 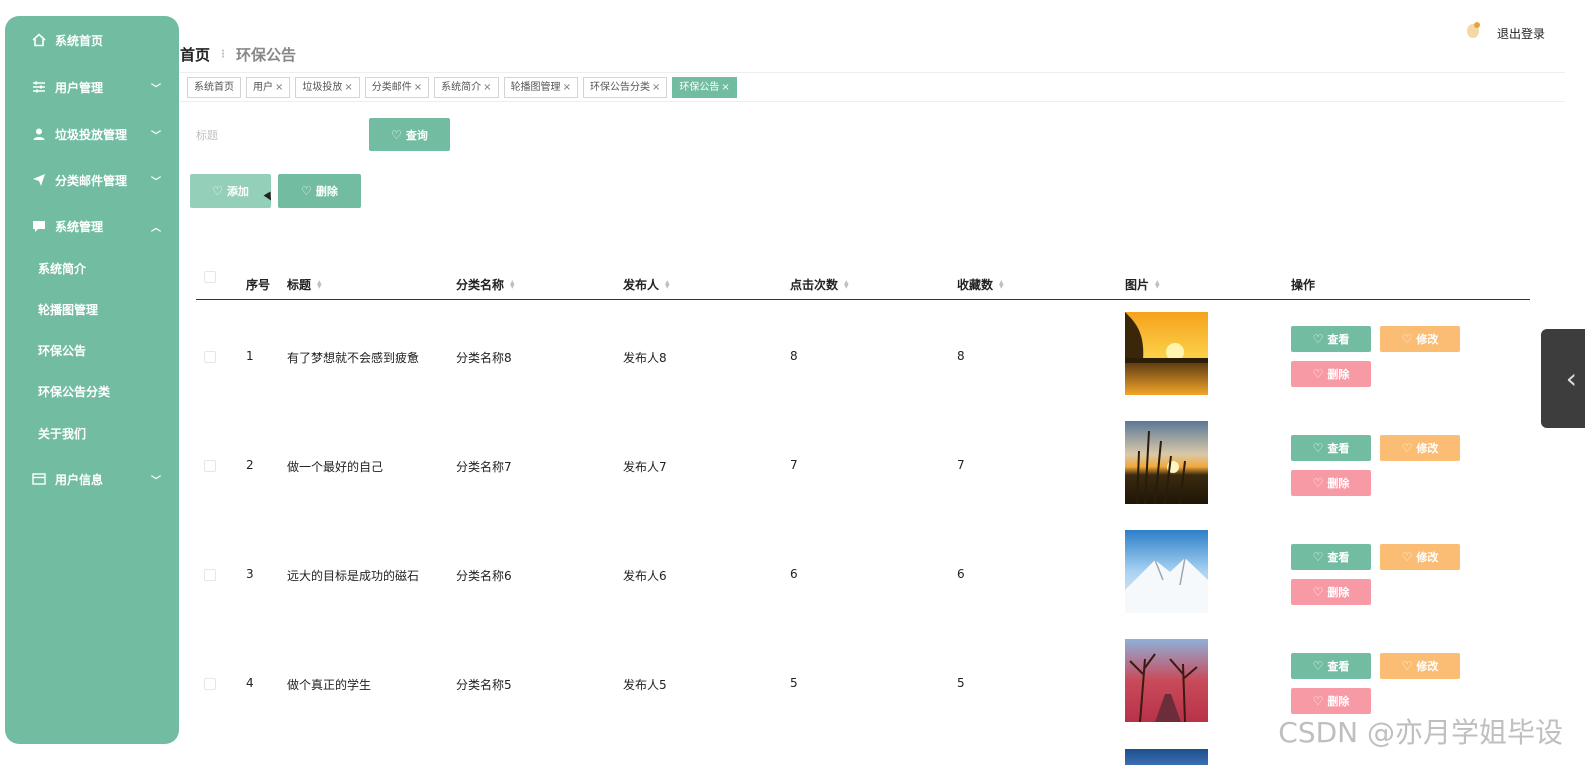 I want to click on submenu-item-eco-notice: 环保公告, so click(x=62, y=351).